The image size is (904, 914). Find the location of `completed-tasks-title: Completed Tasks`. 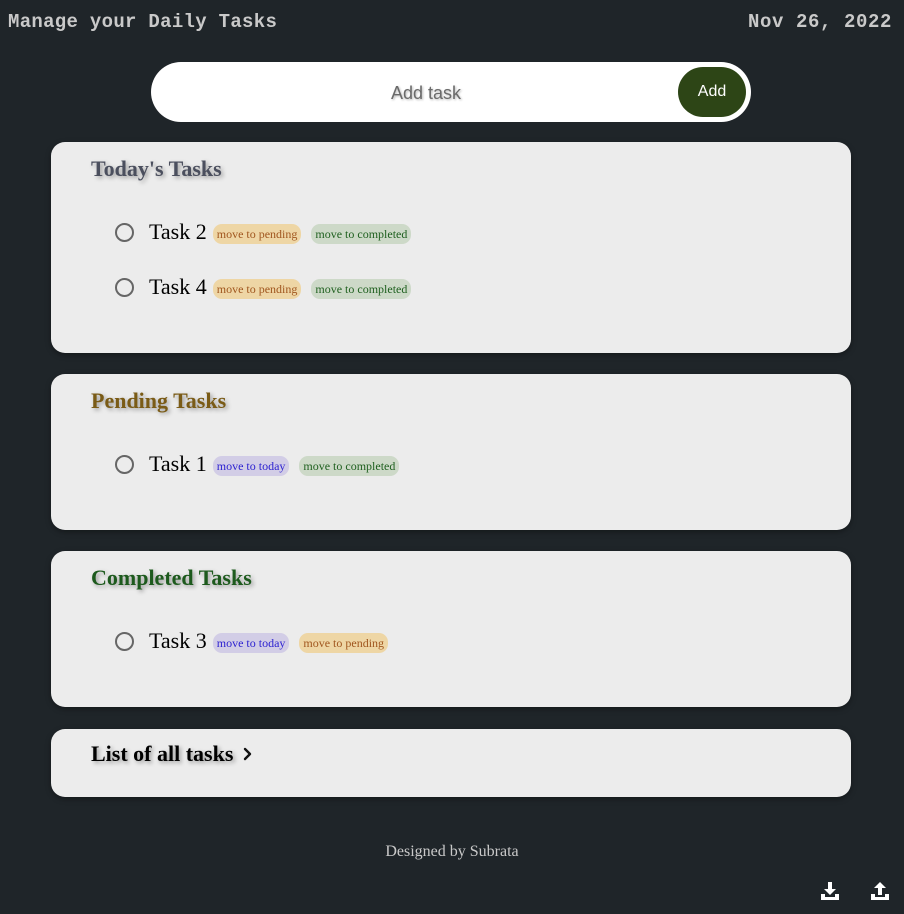

completed-tasks-title: Completed Tasks is located at coordinates (171, 577).